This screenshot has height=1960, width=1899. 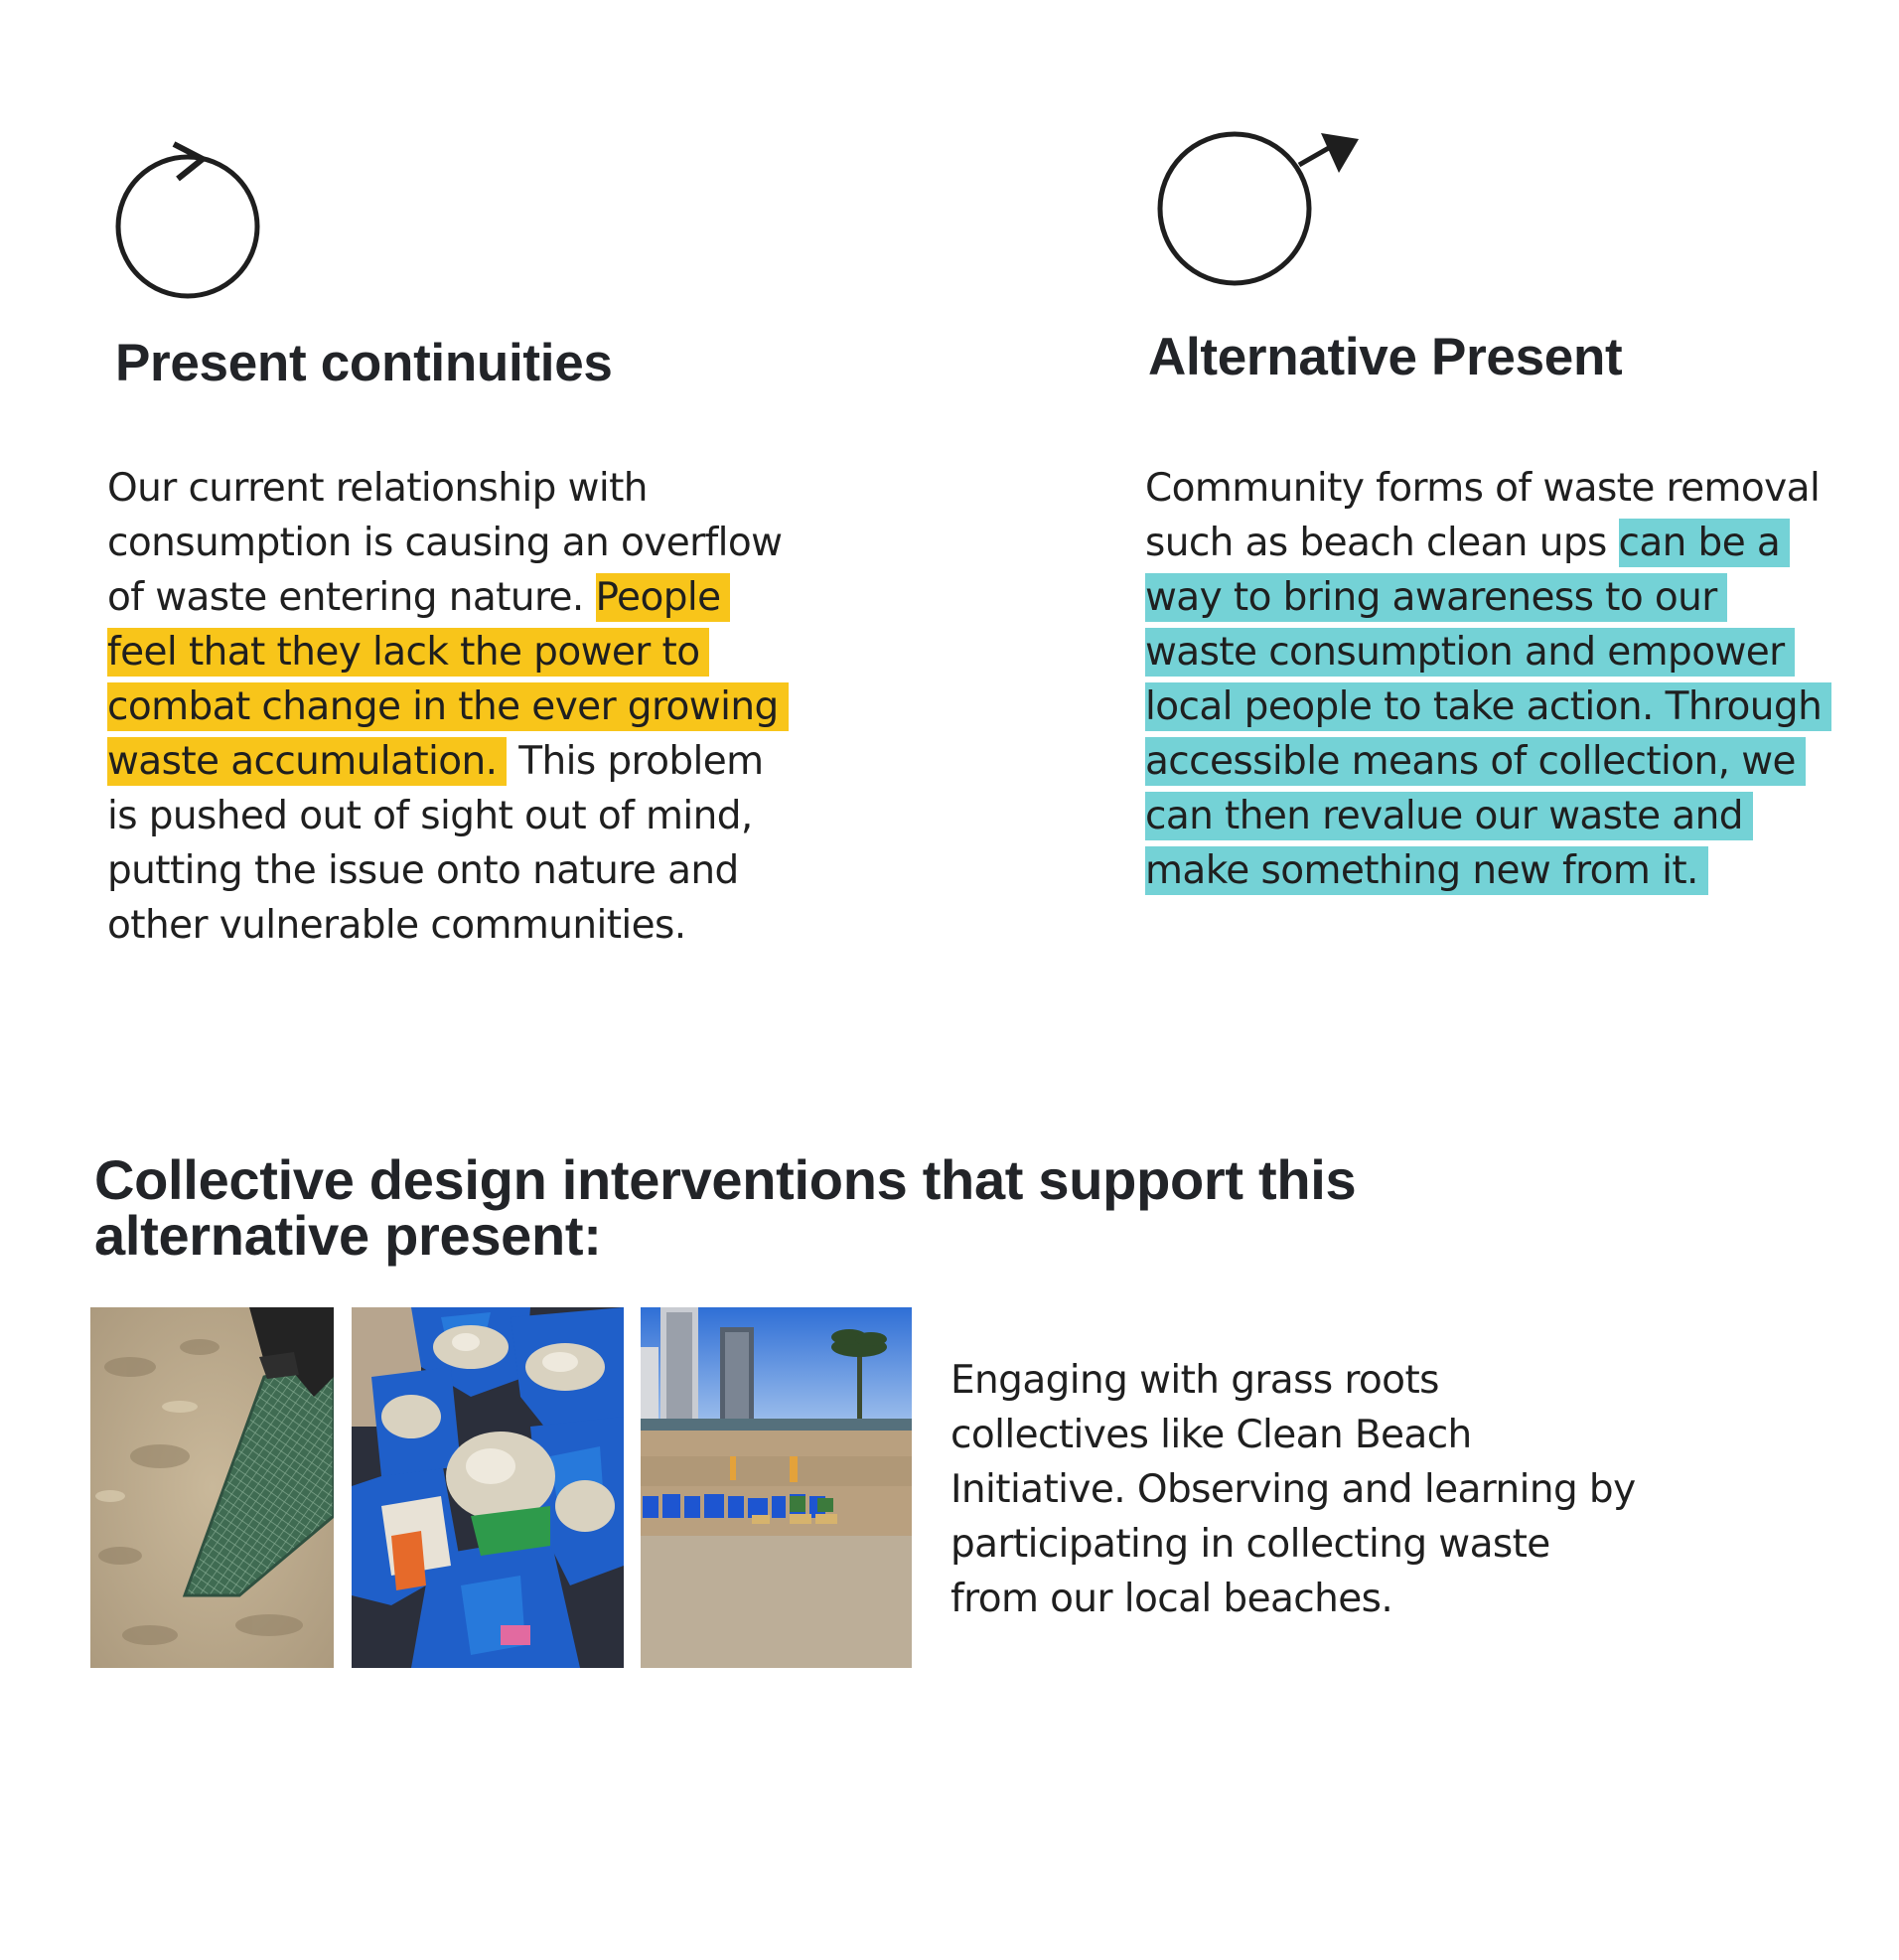 What do you see at coordinates (351, 597) in the screenshot?
I see `paragraph-line: of waste entering nature.` at bounding box center [351, 597].